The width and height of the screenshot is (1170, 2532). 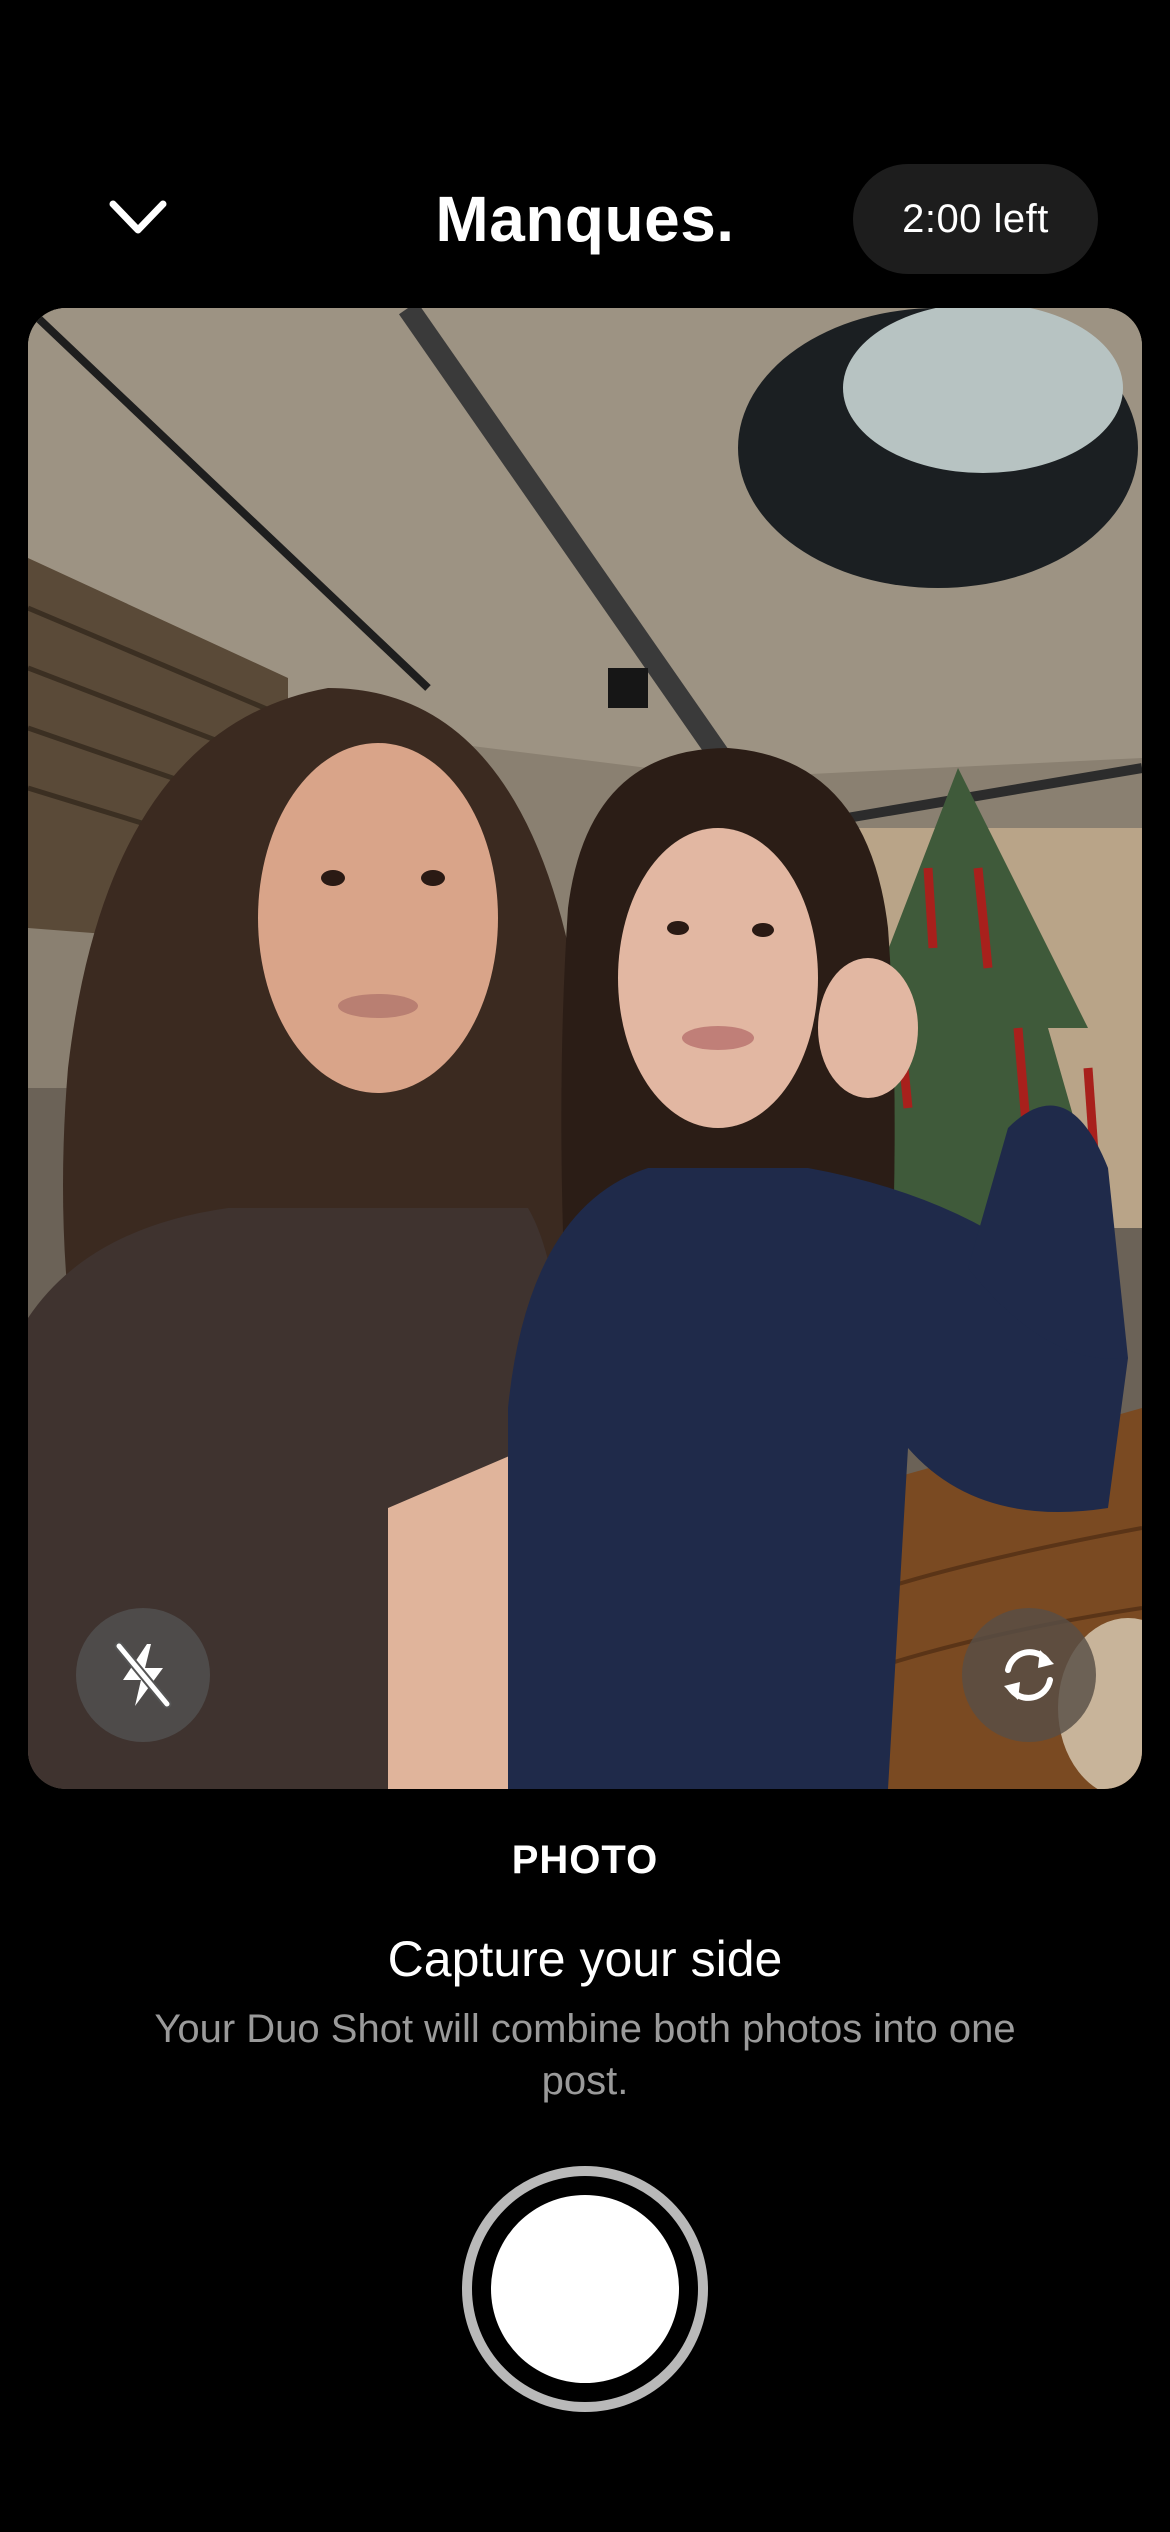 I want to click on flash-off-icon, so click(x=143, y=1675).